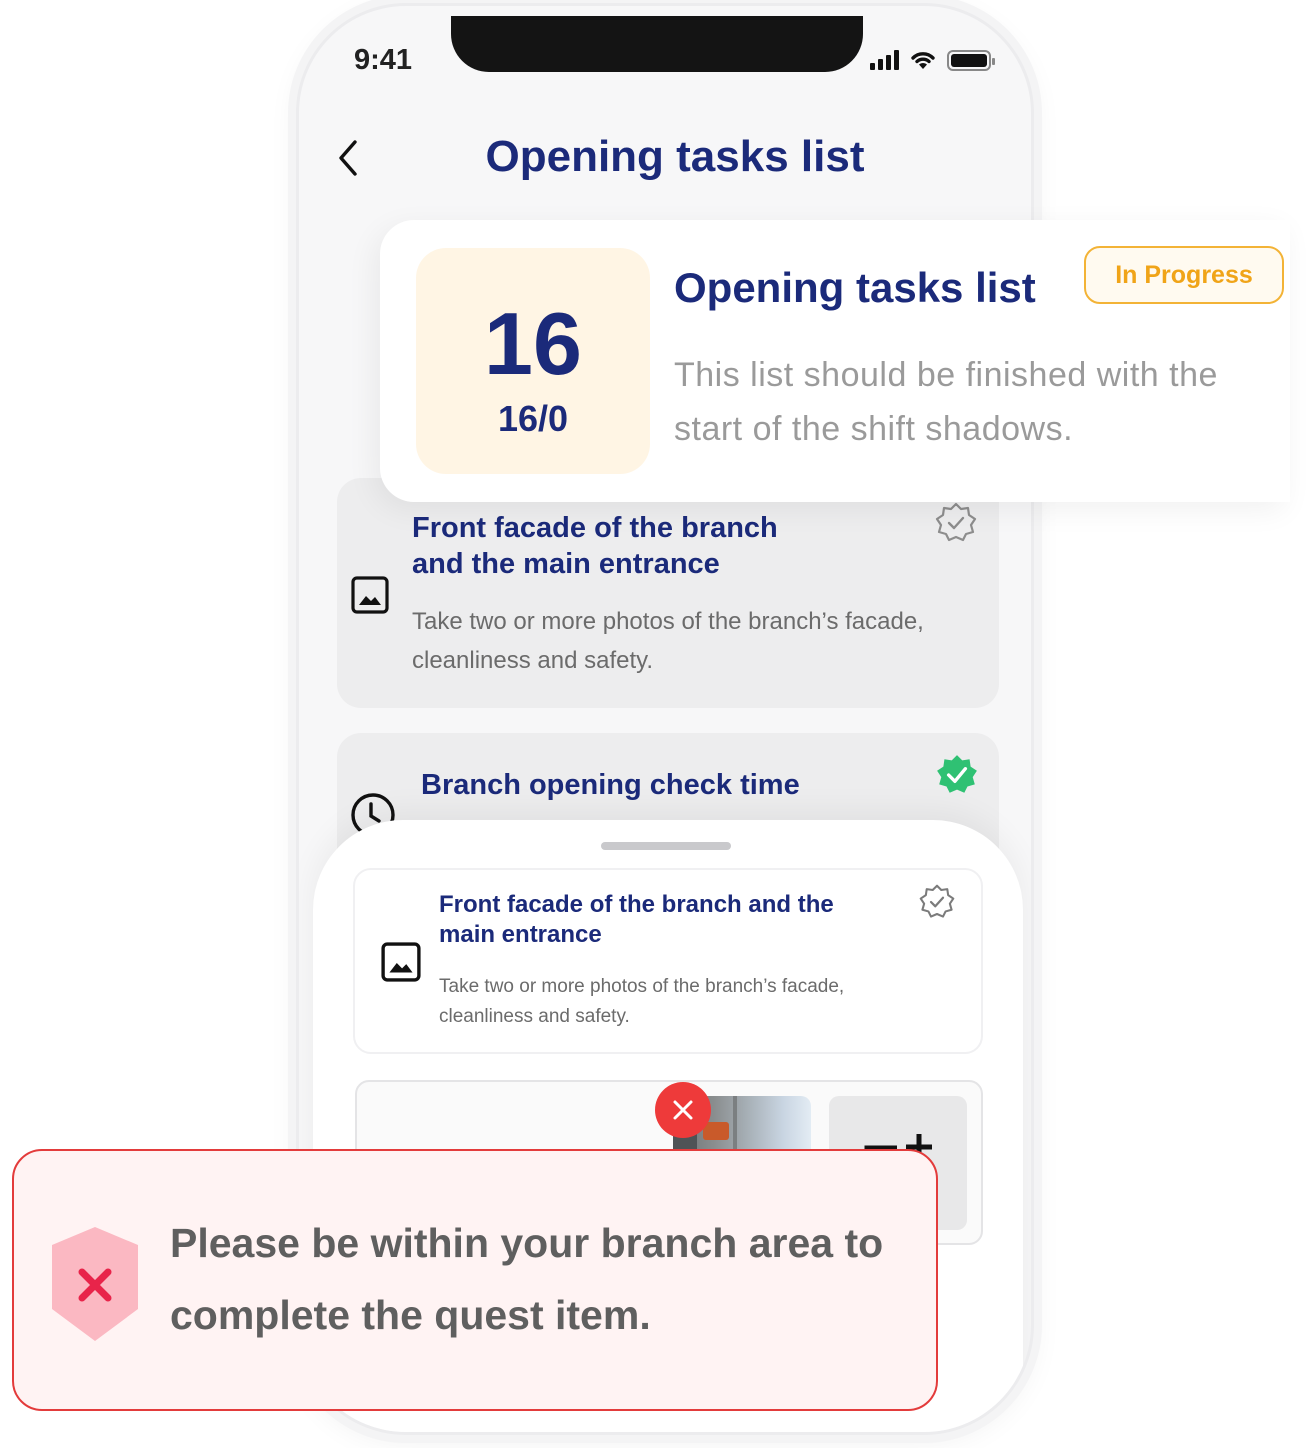  Describe the element at coordinates (1184, 275) in the screenshot. I see `status-badge: In Progress` at that location.